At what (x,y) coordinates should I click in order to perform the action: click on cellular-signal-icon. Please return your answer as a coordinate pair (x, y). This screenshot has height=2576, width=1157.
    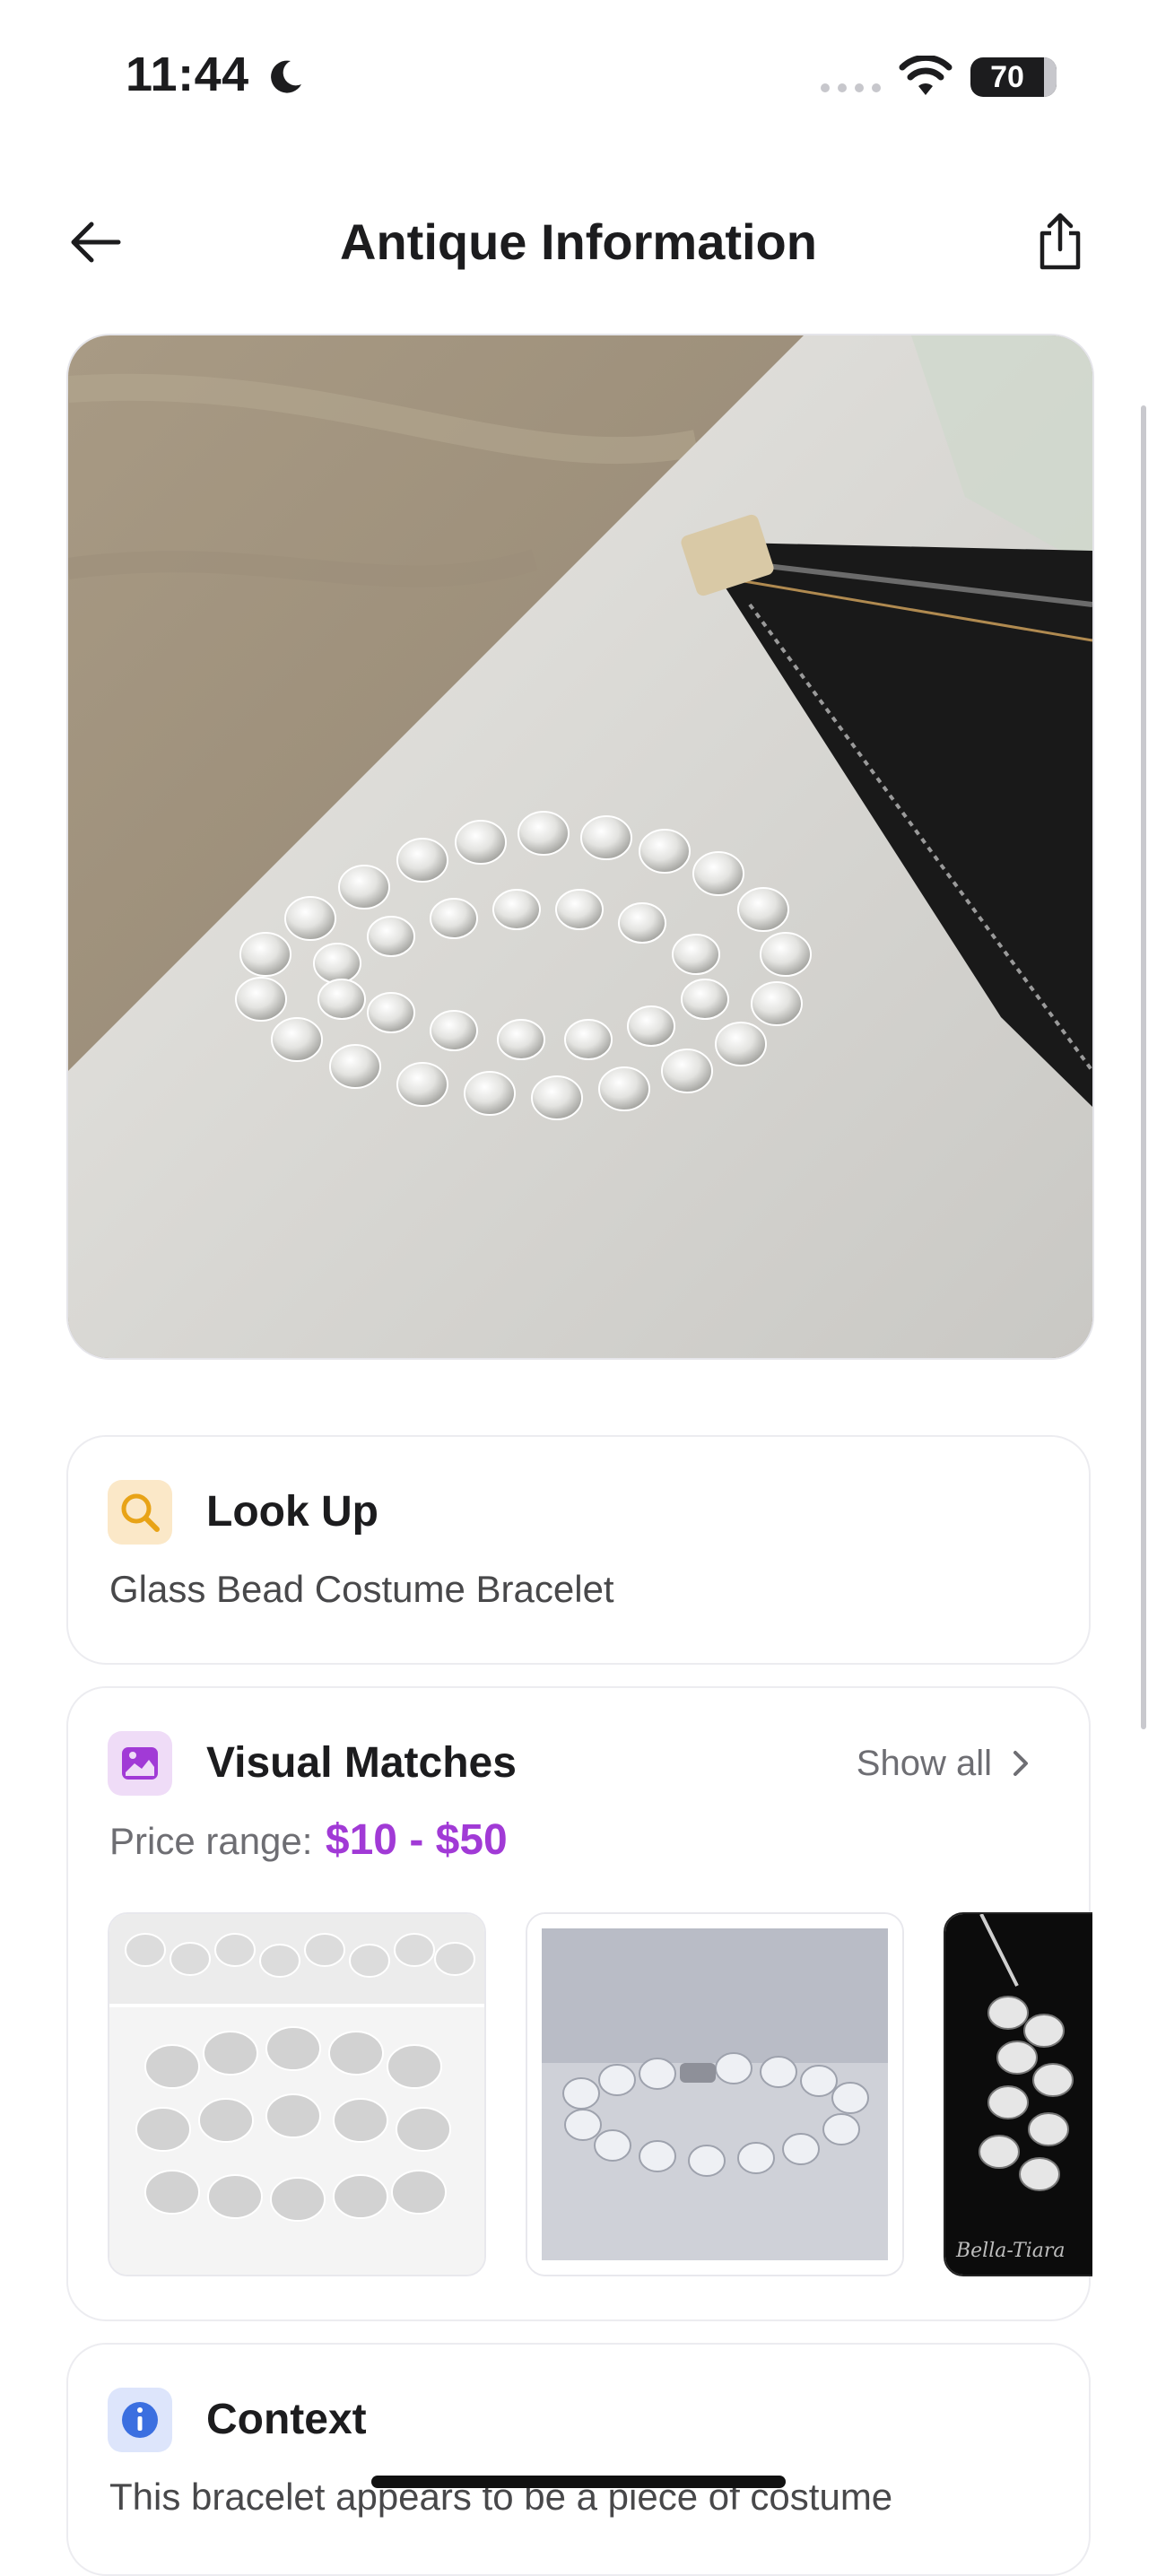
    Looking at the image, I should click on (851, 87).